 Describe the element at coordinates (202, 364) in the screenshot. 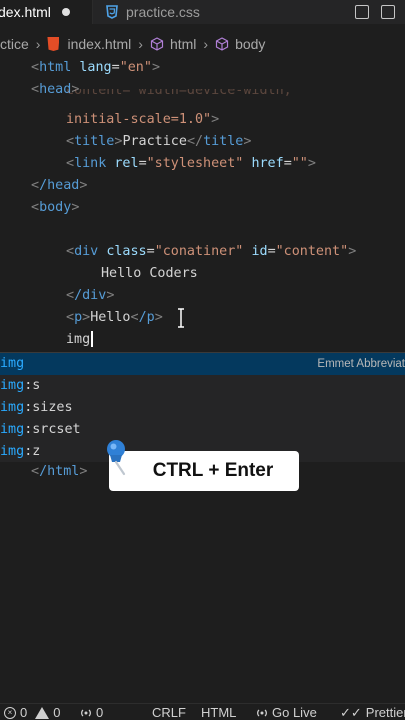

I see `suggestion-item: img Emmet Abbreviat` at that location.